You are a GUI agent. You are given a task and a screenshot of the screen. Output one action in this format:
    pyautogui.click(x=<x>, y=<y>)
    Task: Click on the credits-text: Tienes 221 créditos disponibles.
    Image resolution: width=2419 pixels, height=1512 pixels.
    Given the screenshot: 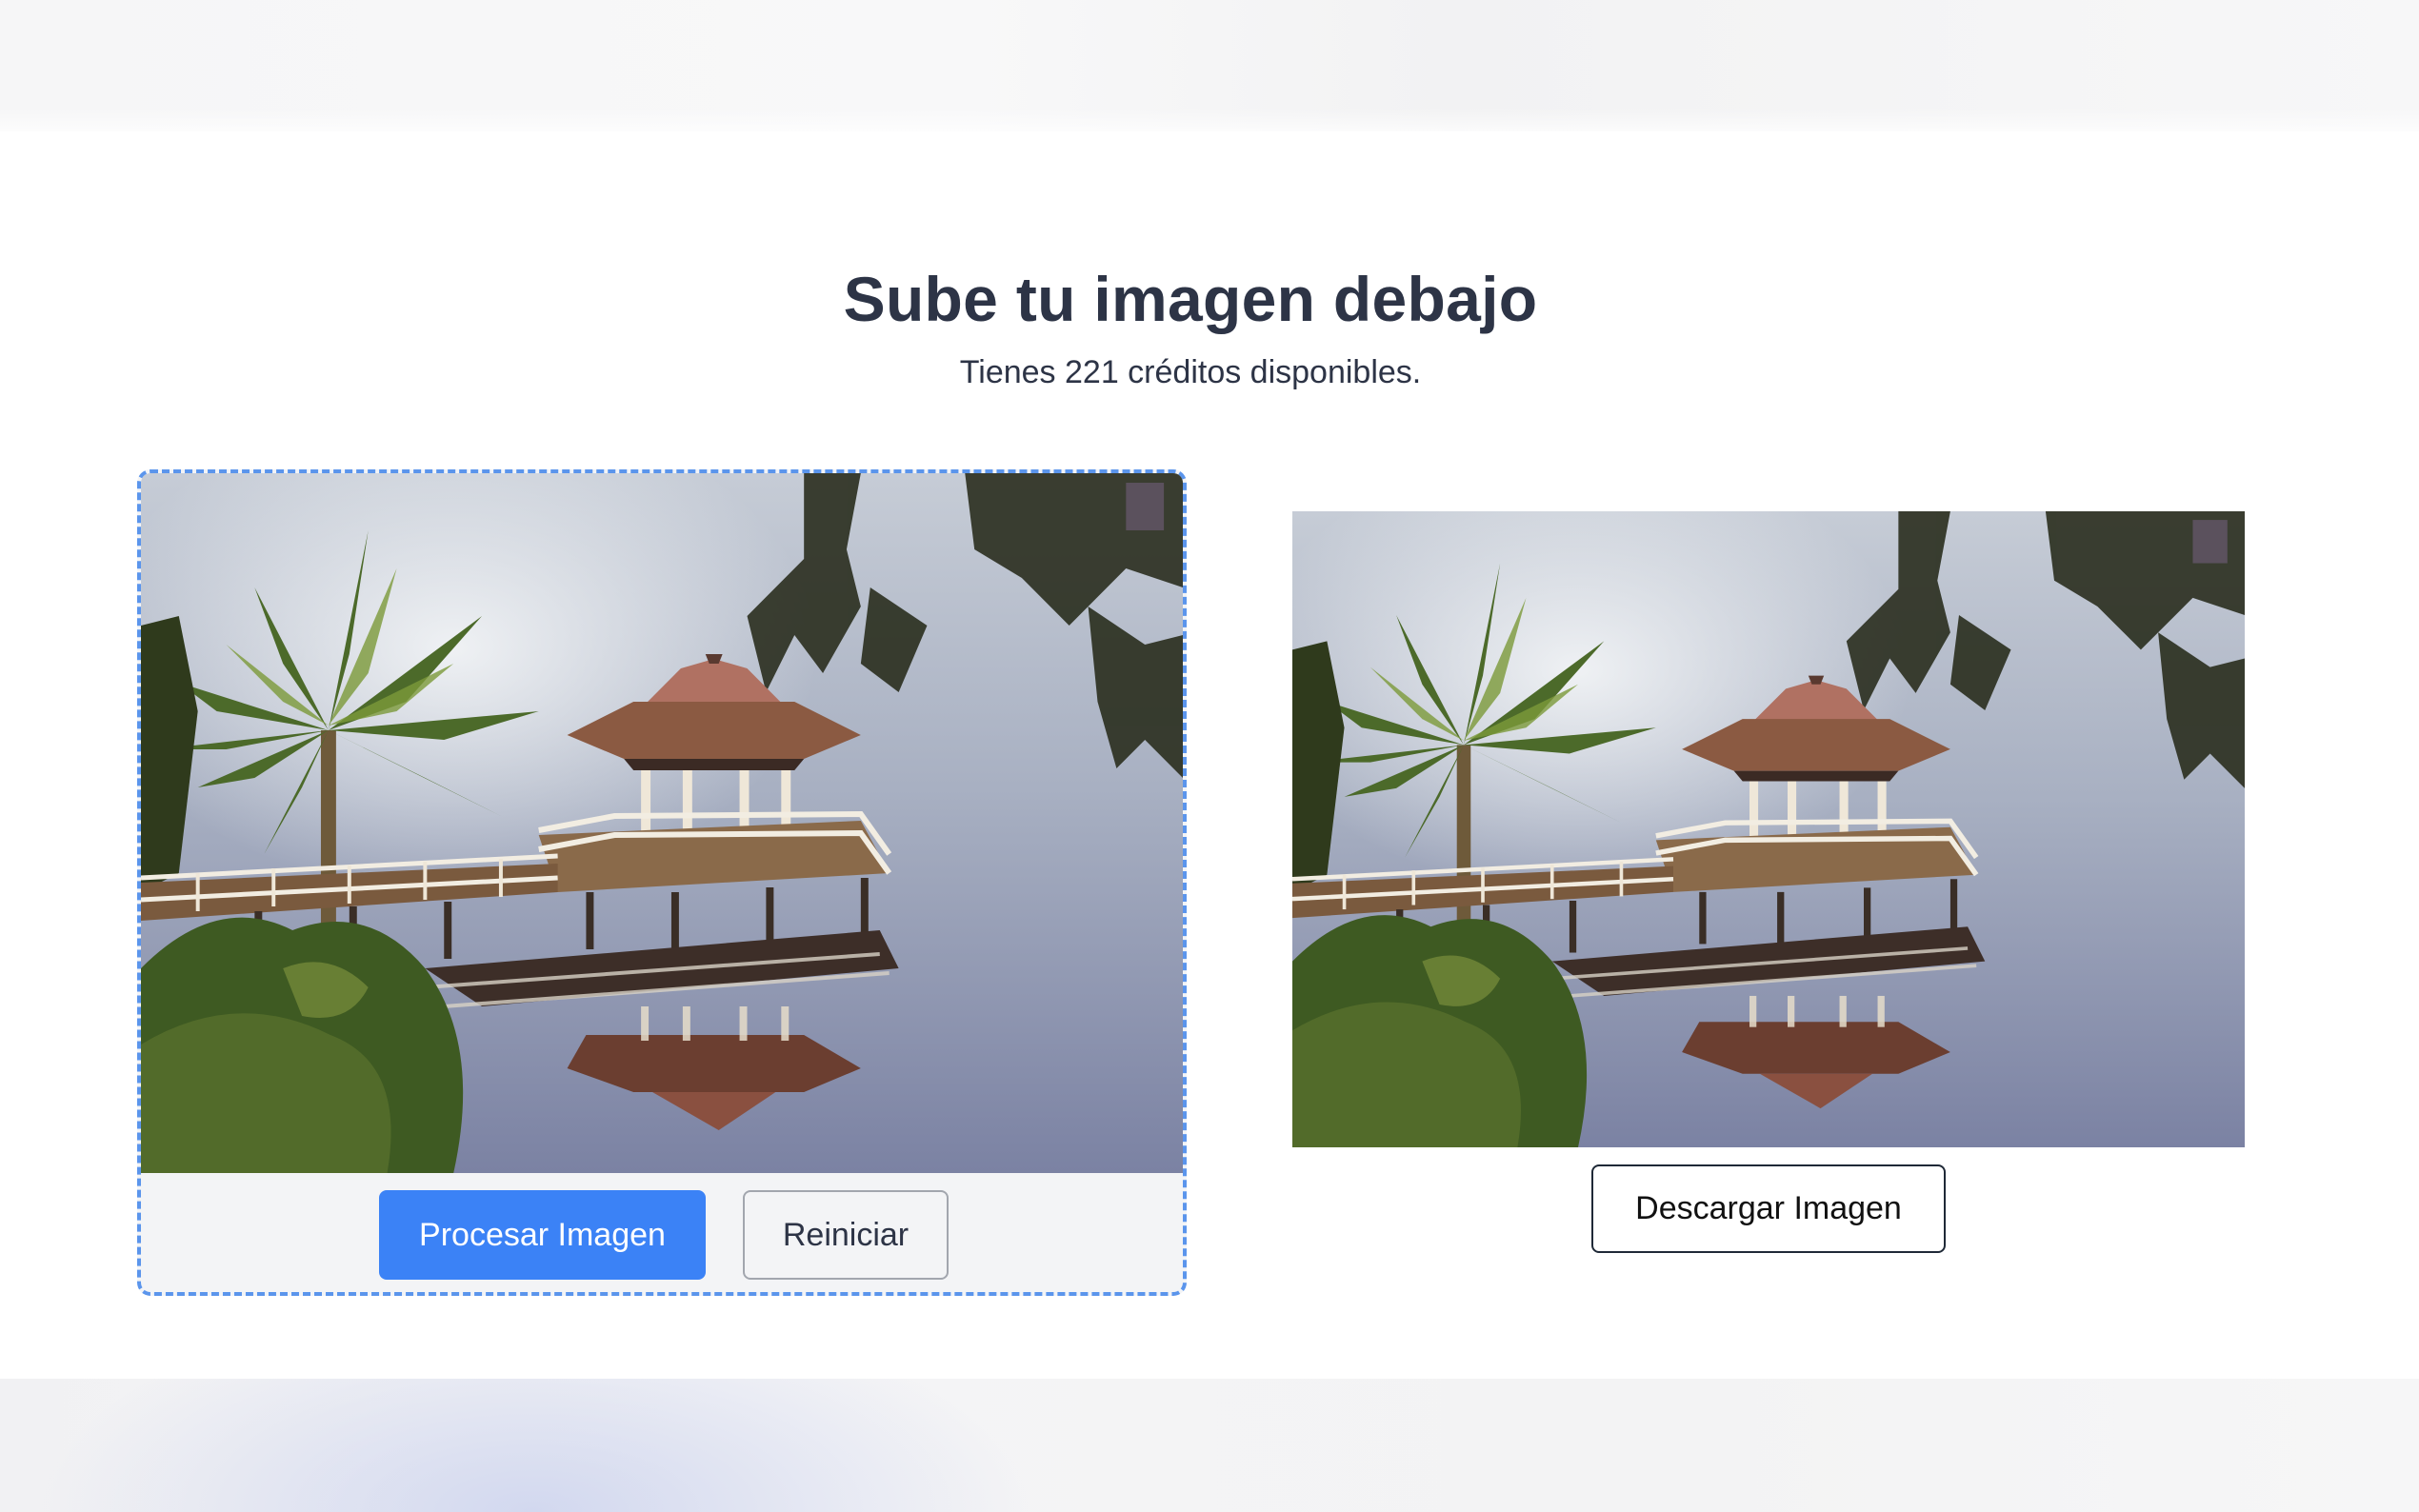 What is the action you would take?
    pyautogui.click(x=1190, y=372)
    